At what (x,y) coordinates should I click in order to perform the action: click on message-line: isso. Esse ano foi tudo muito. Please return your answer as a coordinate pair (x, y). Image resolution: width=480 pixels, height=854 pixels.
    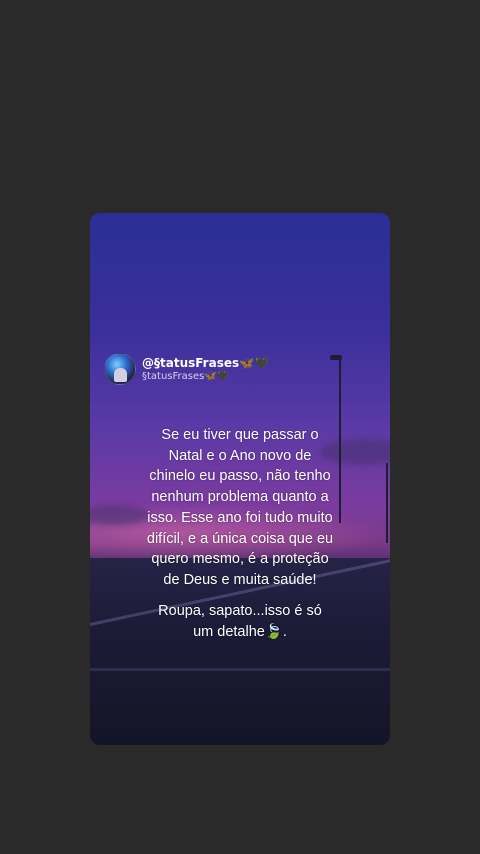
    Looking at the image, I should click on (240, 517).